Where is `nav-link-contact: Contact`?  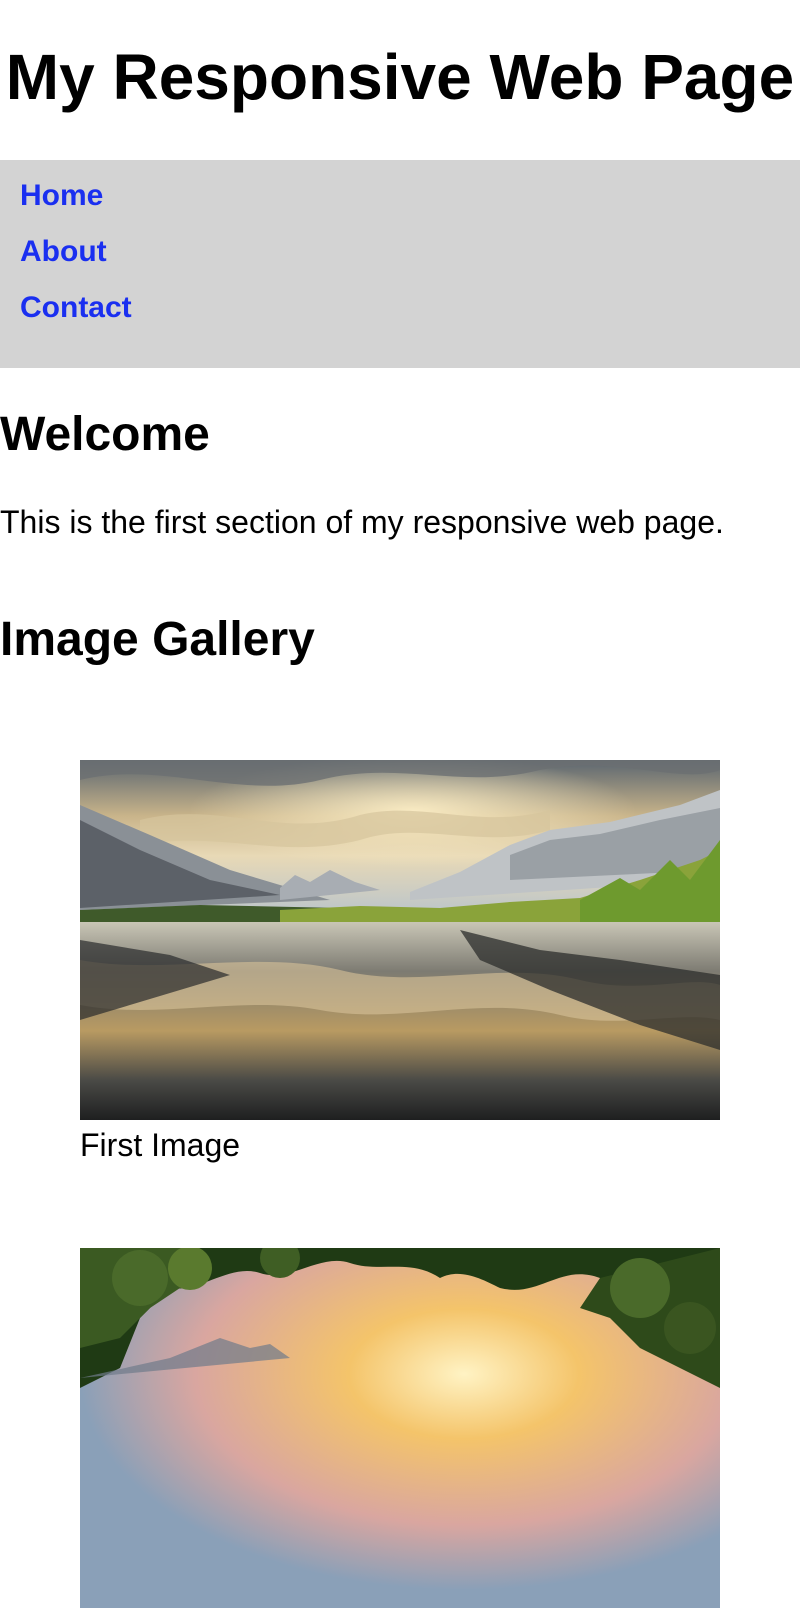 nav-link-contact: Contact is located at coordinates (76, 308).